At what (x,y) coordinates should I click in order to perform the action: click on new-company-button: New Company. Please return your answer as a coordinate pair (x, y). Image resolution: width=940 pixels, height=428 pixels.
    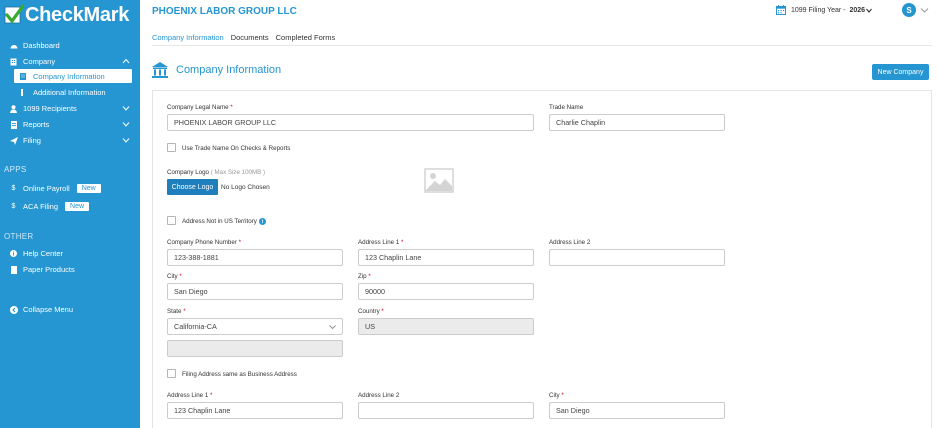
    Looking at the image, I should click on (900, 72).